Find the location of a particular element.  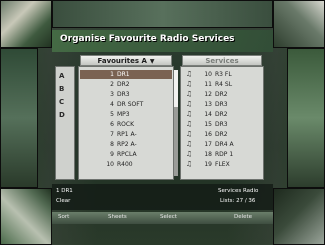

sort-button: Sort is located at coordinates (63, 217).